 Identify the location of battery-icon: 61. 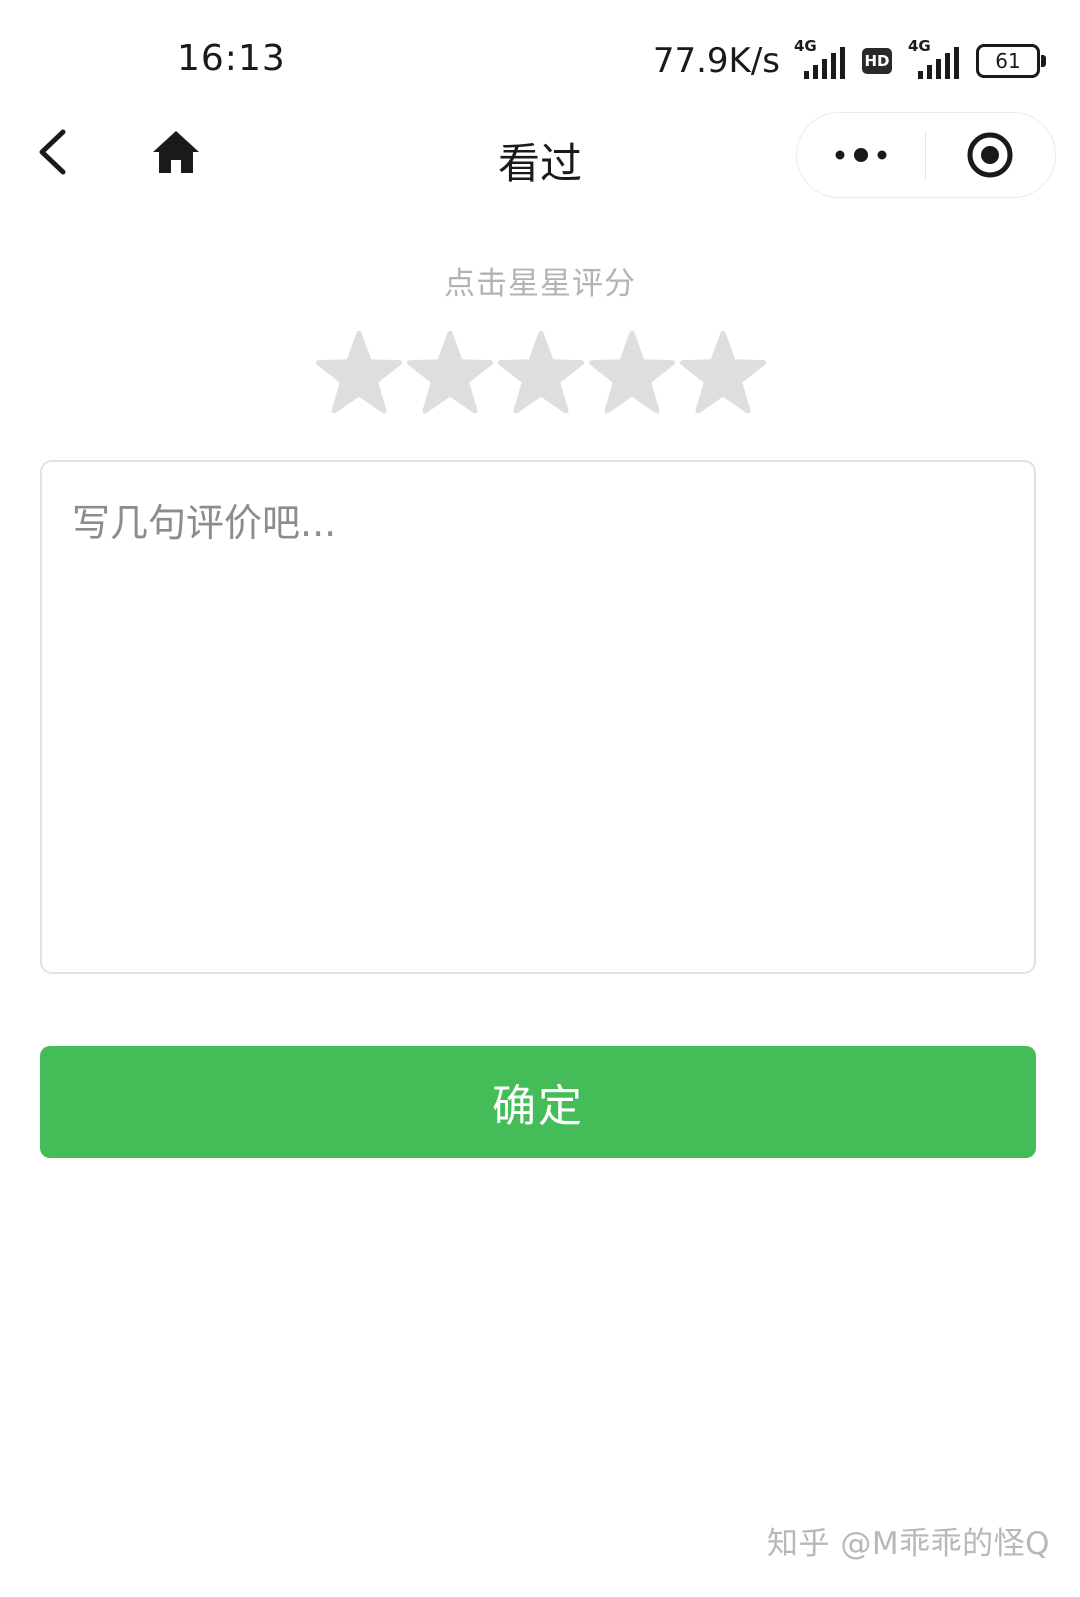
(1011, 61).